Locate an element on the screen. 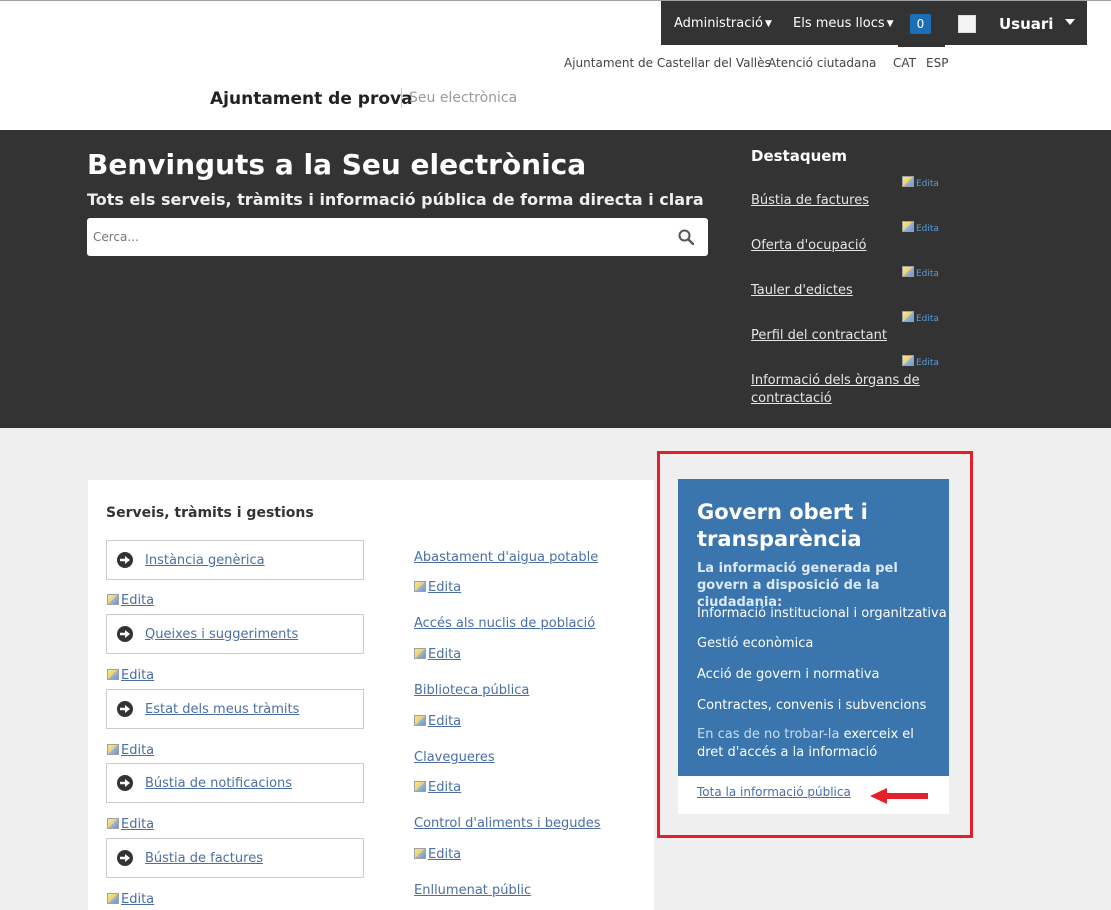  service-label: Bústia de factures is located at coordinates (204, 858).